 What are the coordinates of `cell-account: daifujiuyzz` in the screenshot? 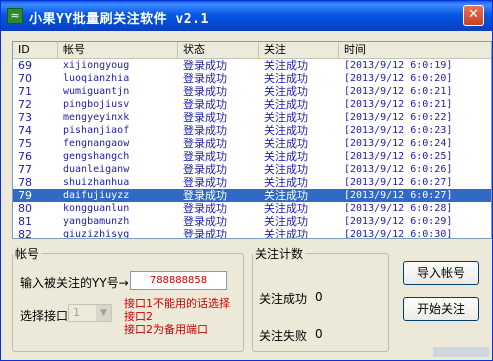 It's located at (96, 195).